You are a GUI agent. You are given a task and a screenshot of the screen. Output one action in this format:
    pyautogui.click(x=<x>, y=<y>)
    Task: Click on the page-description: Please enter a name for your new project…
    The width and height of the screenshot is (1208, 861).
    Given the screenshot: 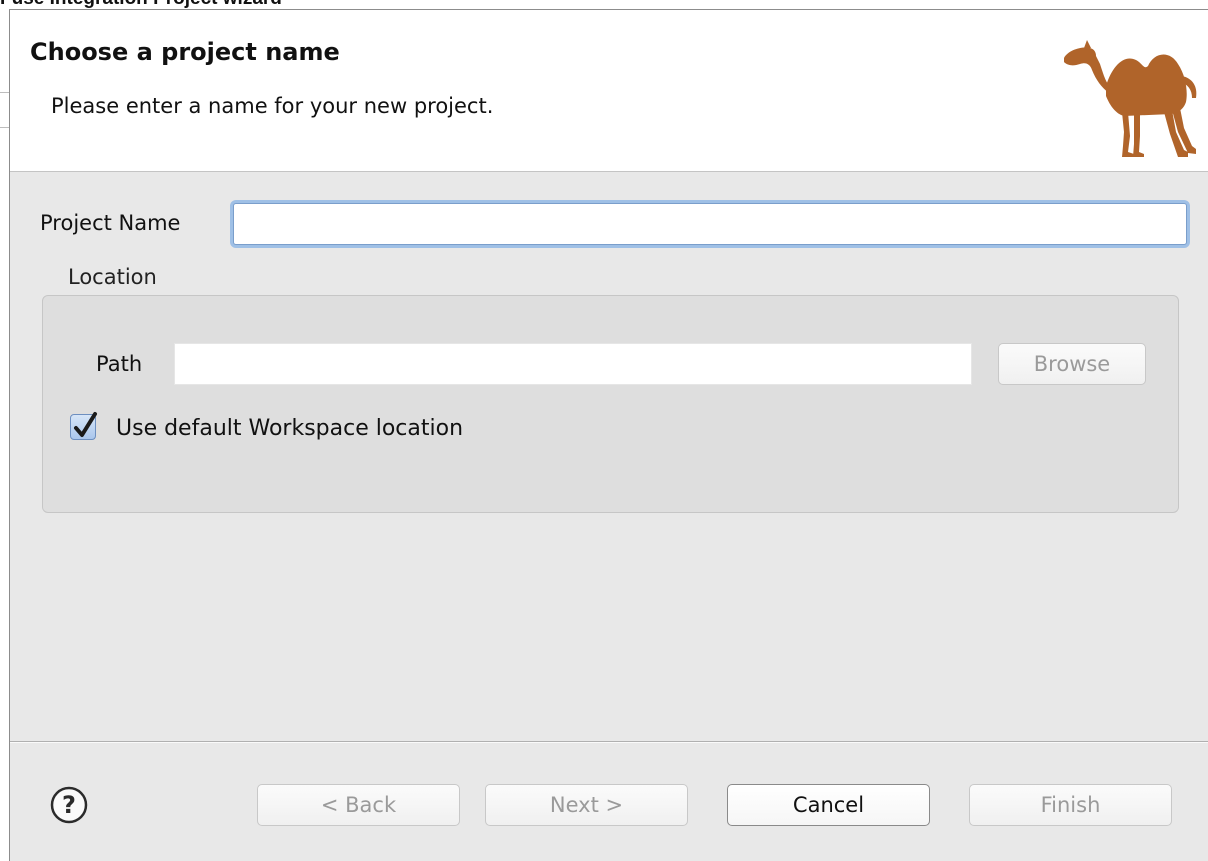 What is the action you would take?
    pyautogui.click(x=272, y=106)
    